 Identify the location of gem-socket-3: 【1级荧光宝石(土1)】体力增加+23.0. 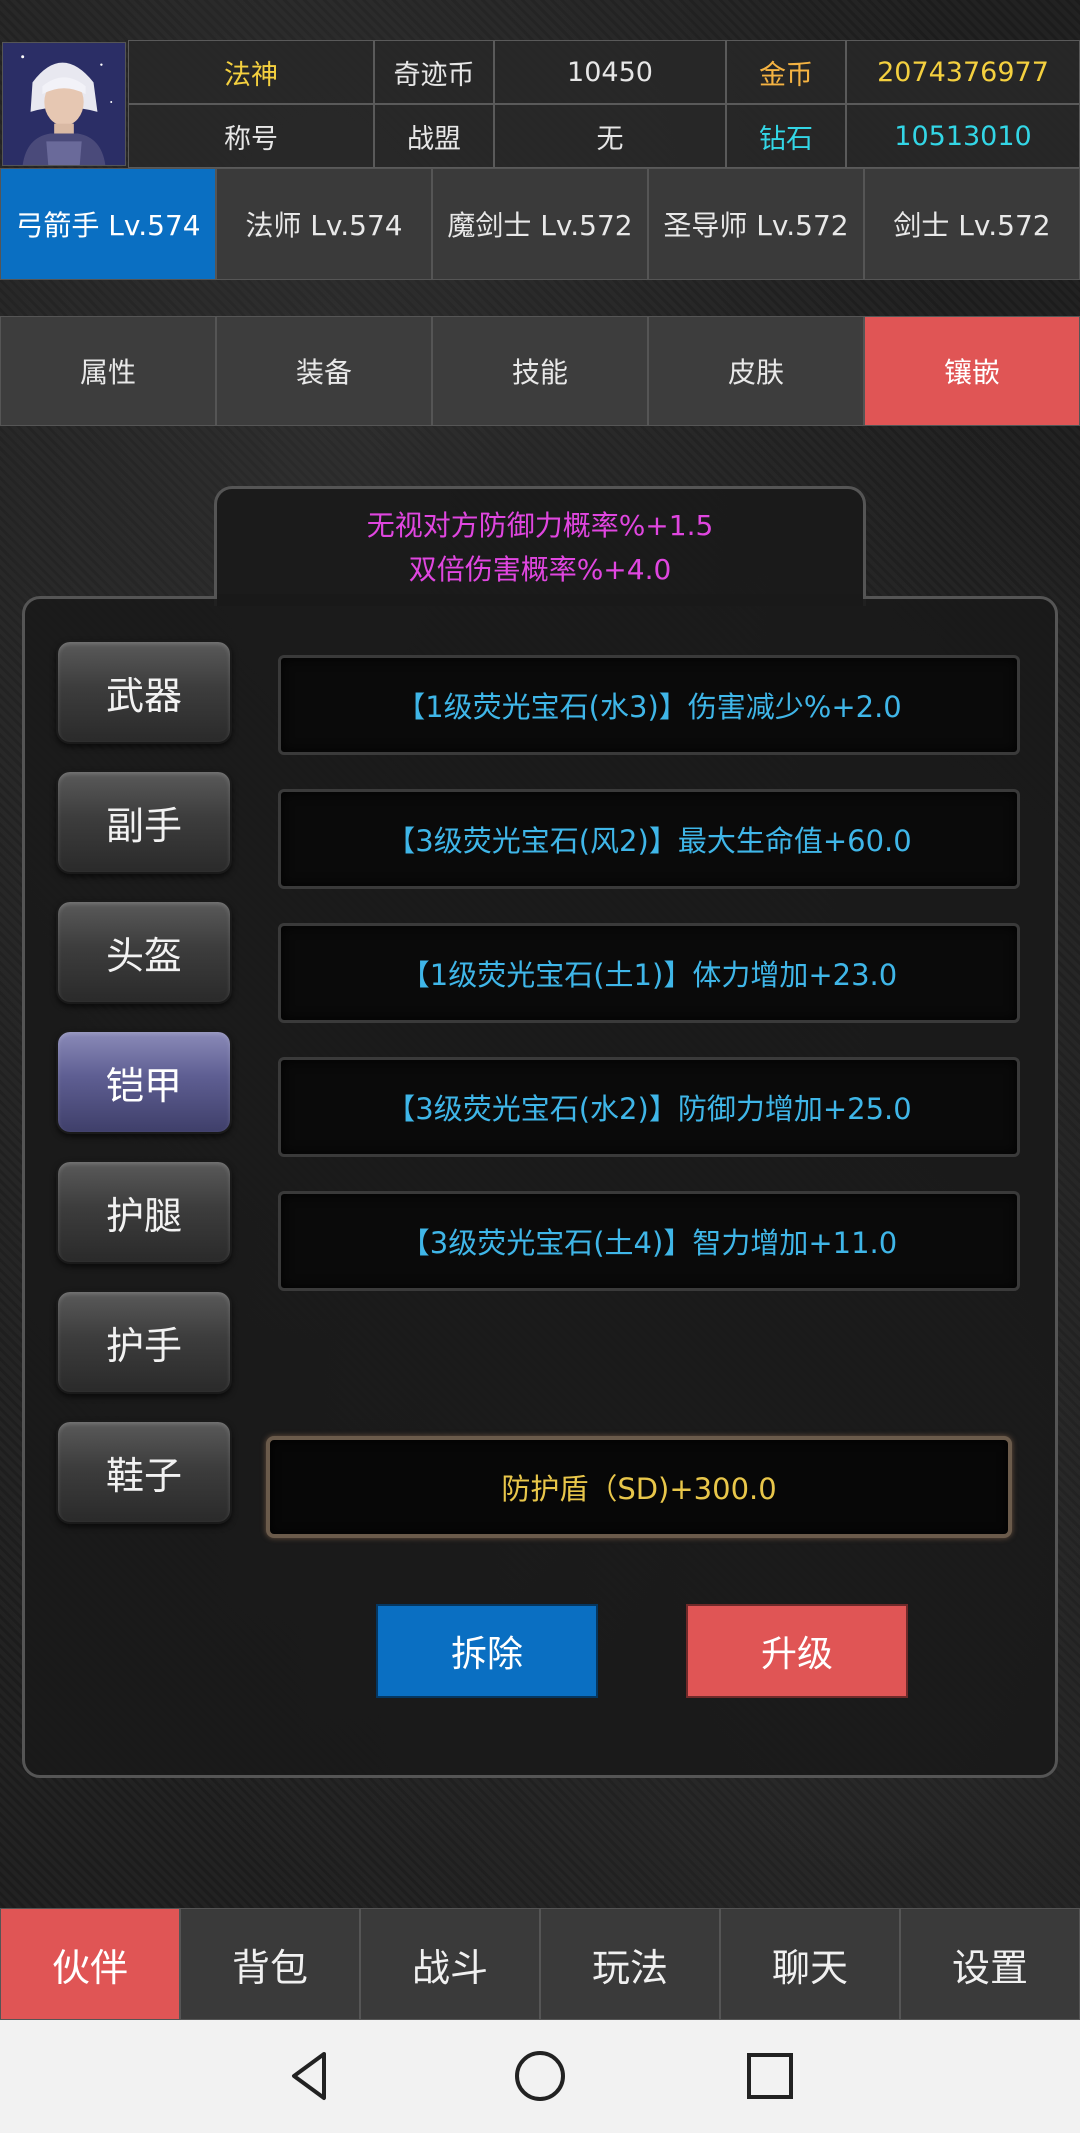
(649, 973).